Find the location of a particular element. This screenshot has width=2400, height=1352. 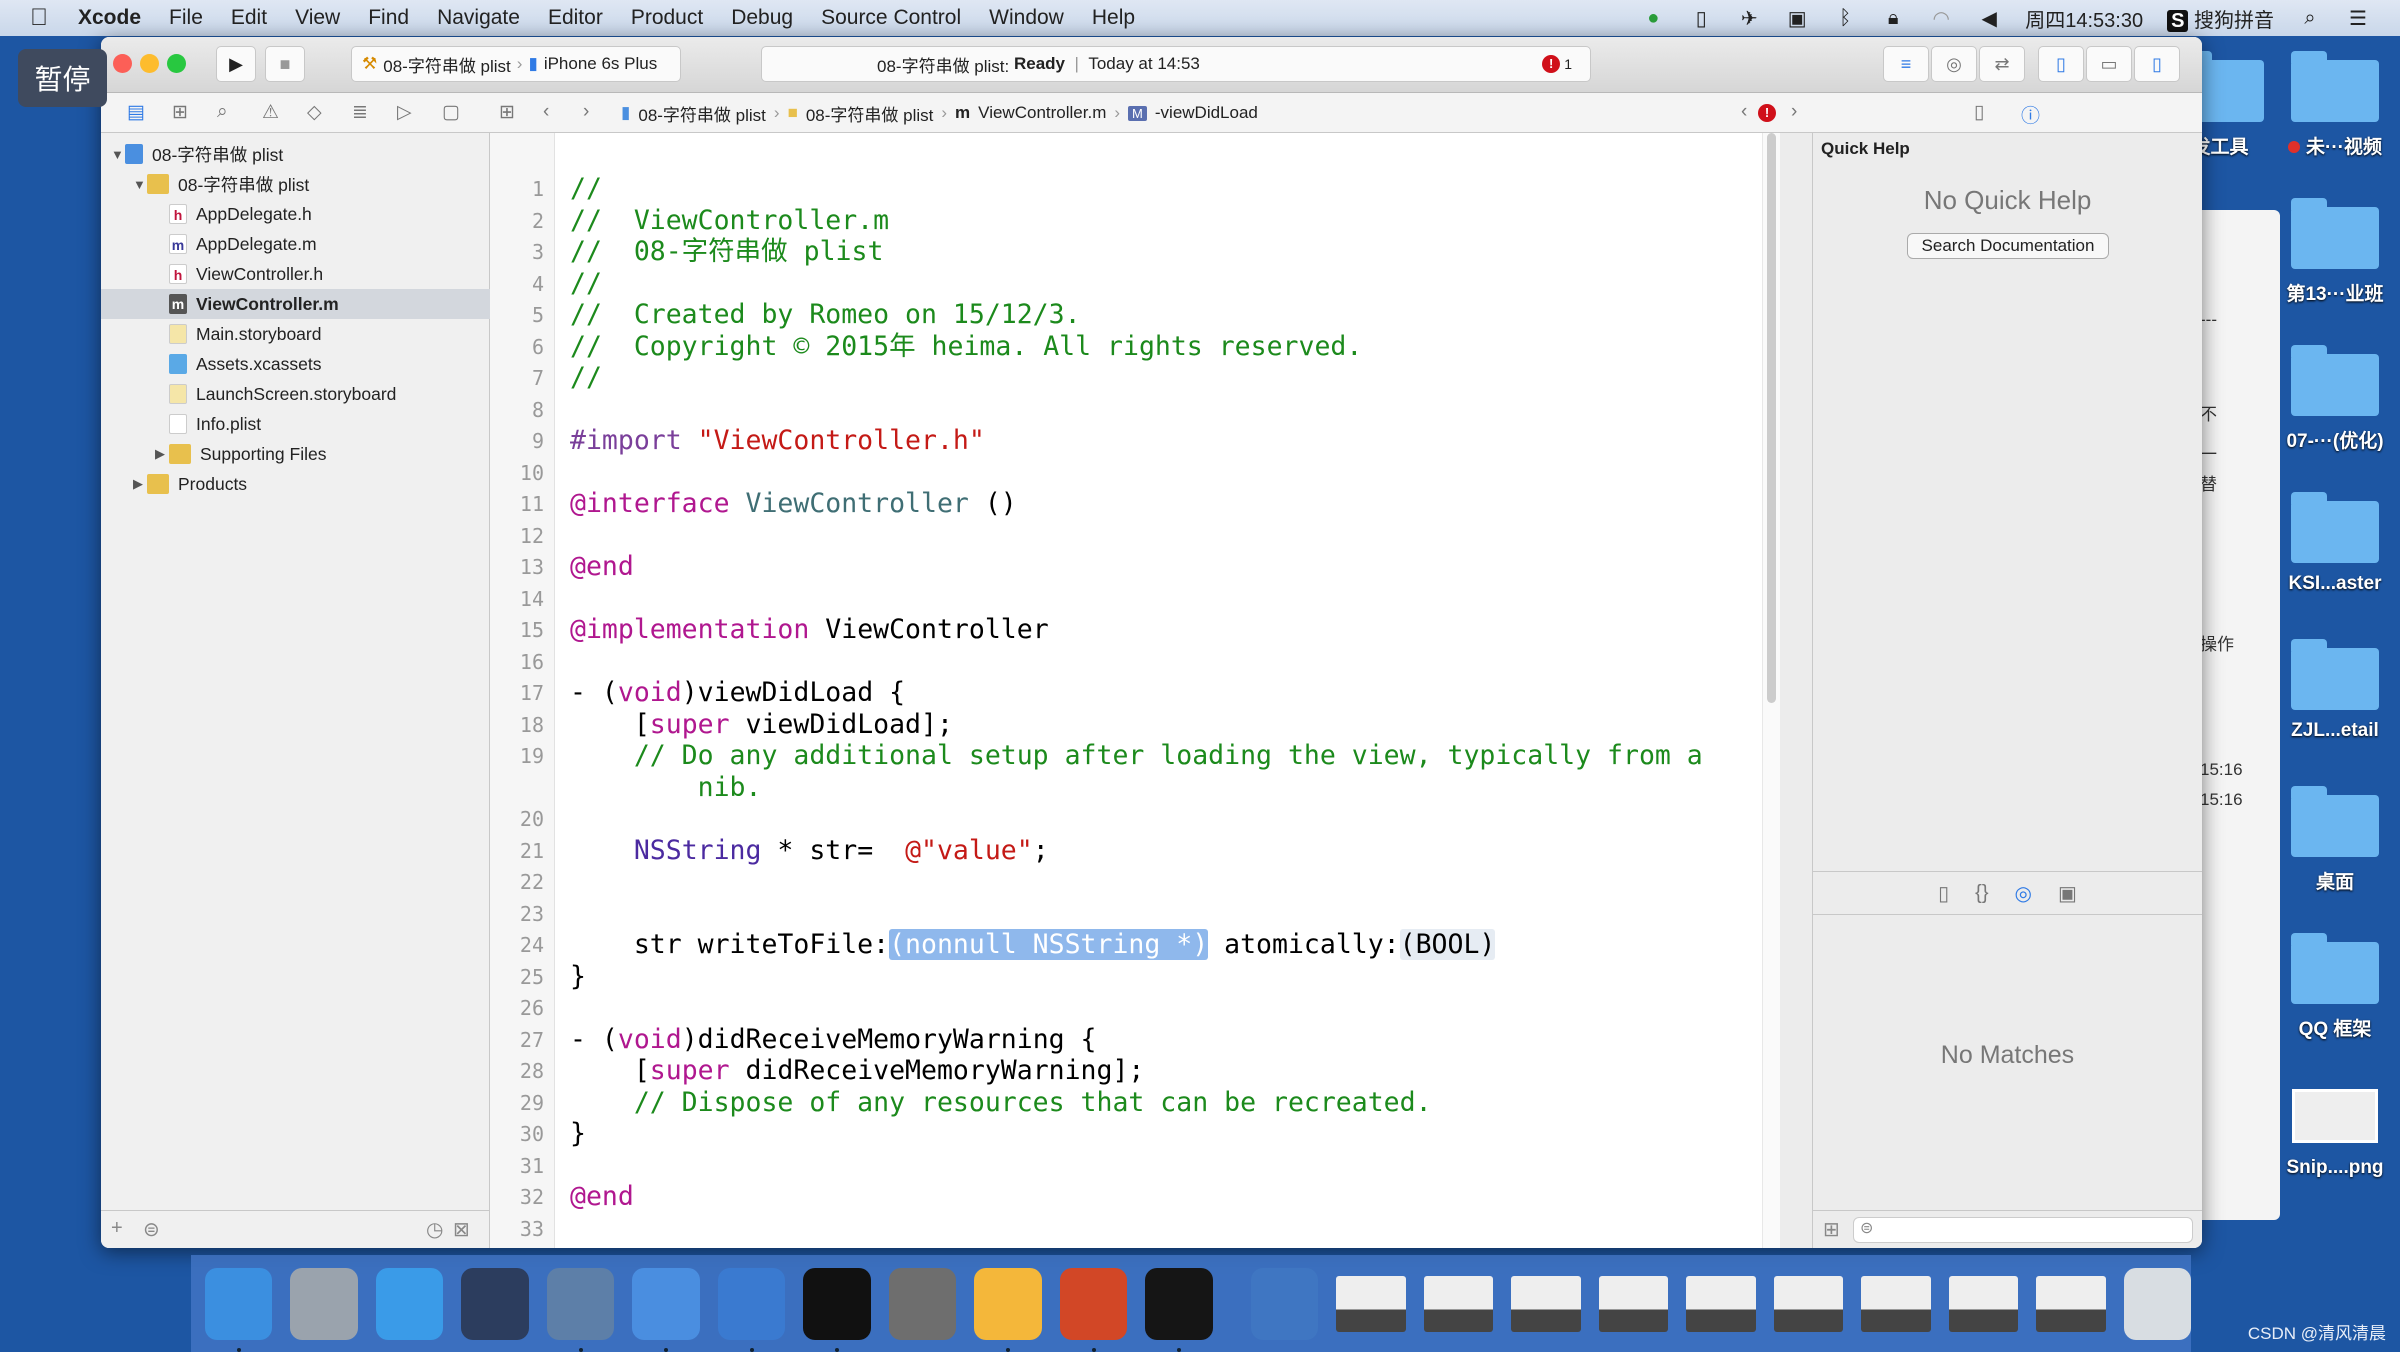

stop-button: ■ is located at coordinates (285, 64).